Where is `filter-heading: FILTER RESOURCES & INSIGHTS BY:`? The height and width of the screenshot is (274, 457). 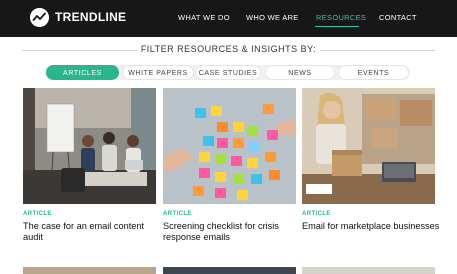 filter-heading: FILTER RESOURCES & INSIGHTS BY: is located at coordinates (228, 49).